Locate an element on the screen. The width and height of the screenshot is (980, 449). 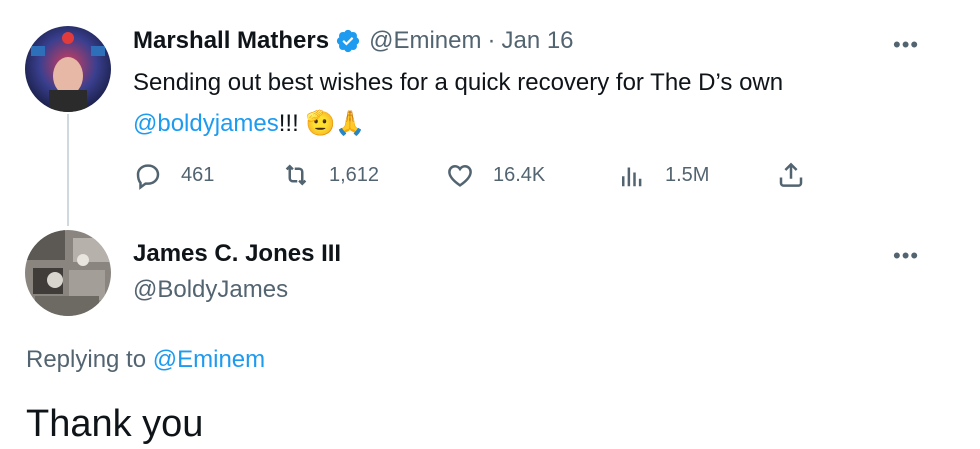
verified-badge-icon is located at coordinates (348, 41).